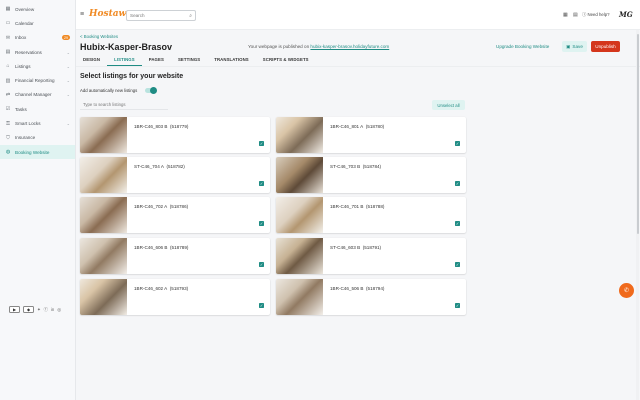  What do you see at coordinates (21, 38) in the screenshot?
I see `sidebar-item-label: Inbox` at bounding box center [21, 38].